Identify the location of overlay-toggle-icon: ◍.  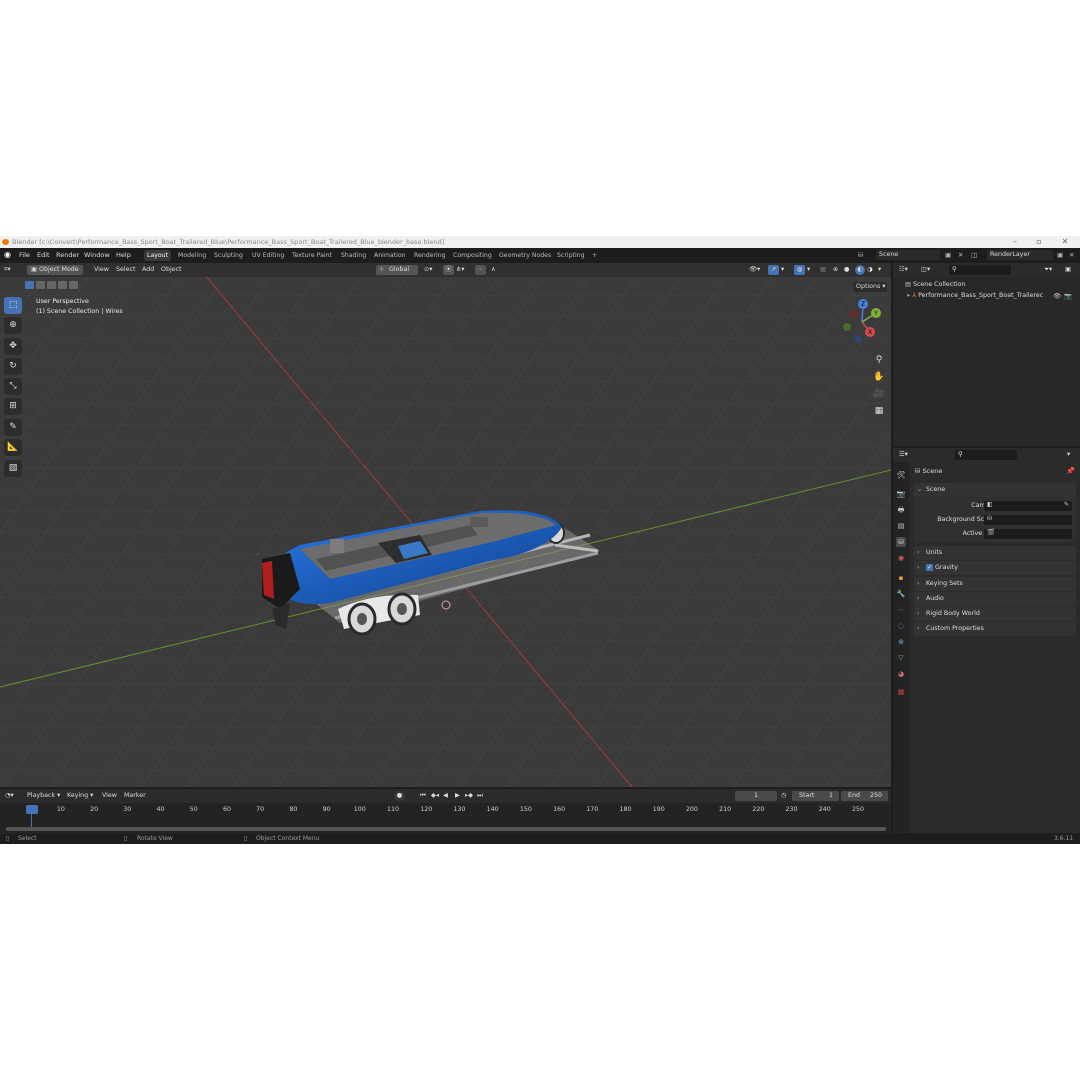
(799, 270).